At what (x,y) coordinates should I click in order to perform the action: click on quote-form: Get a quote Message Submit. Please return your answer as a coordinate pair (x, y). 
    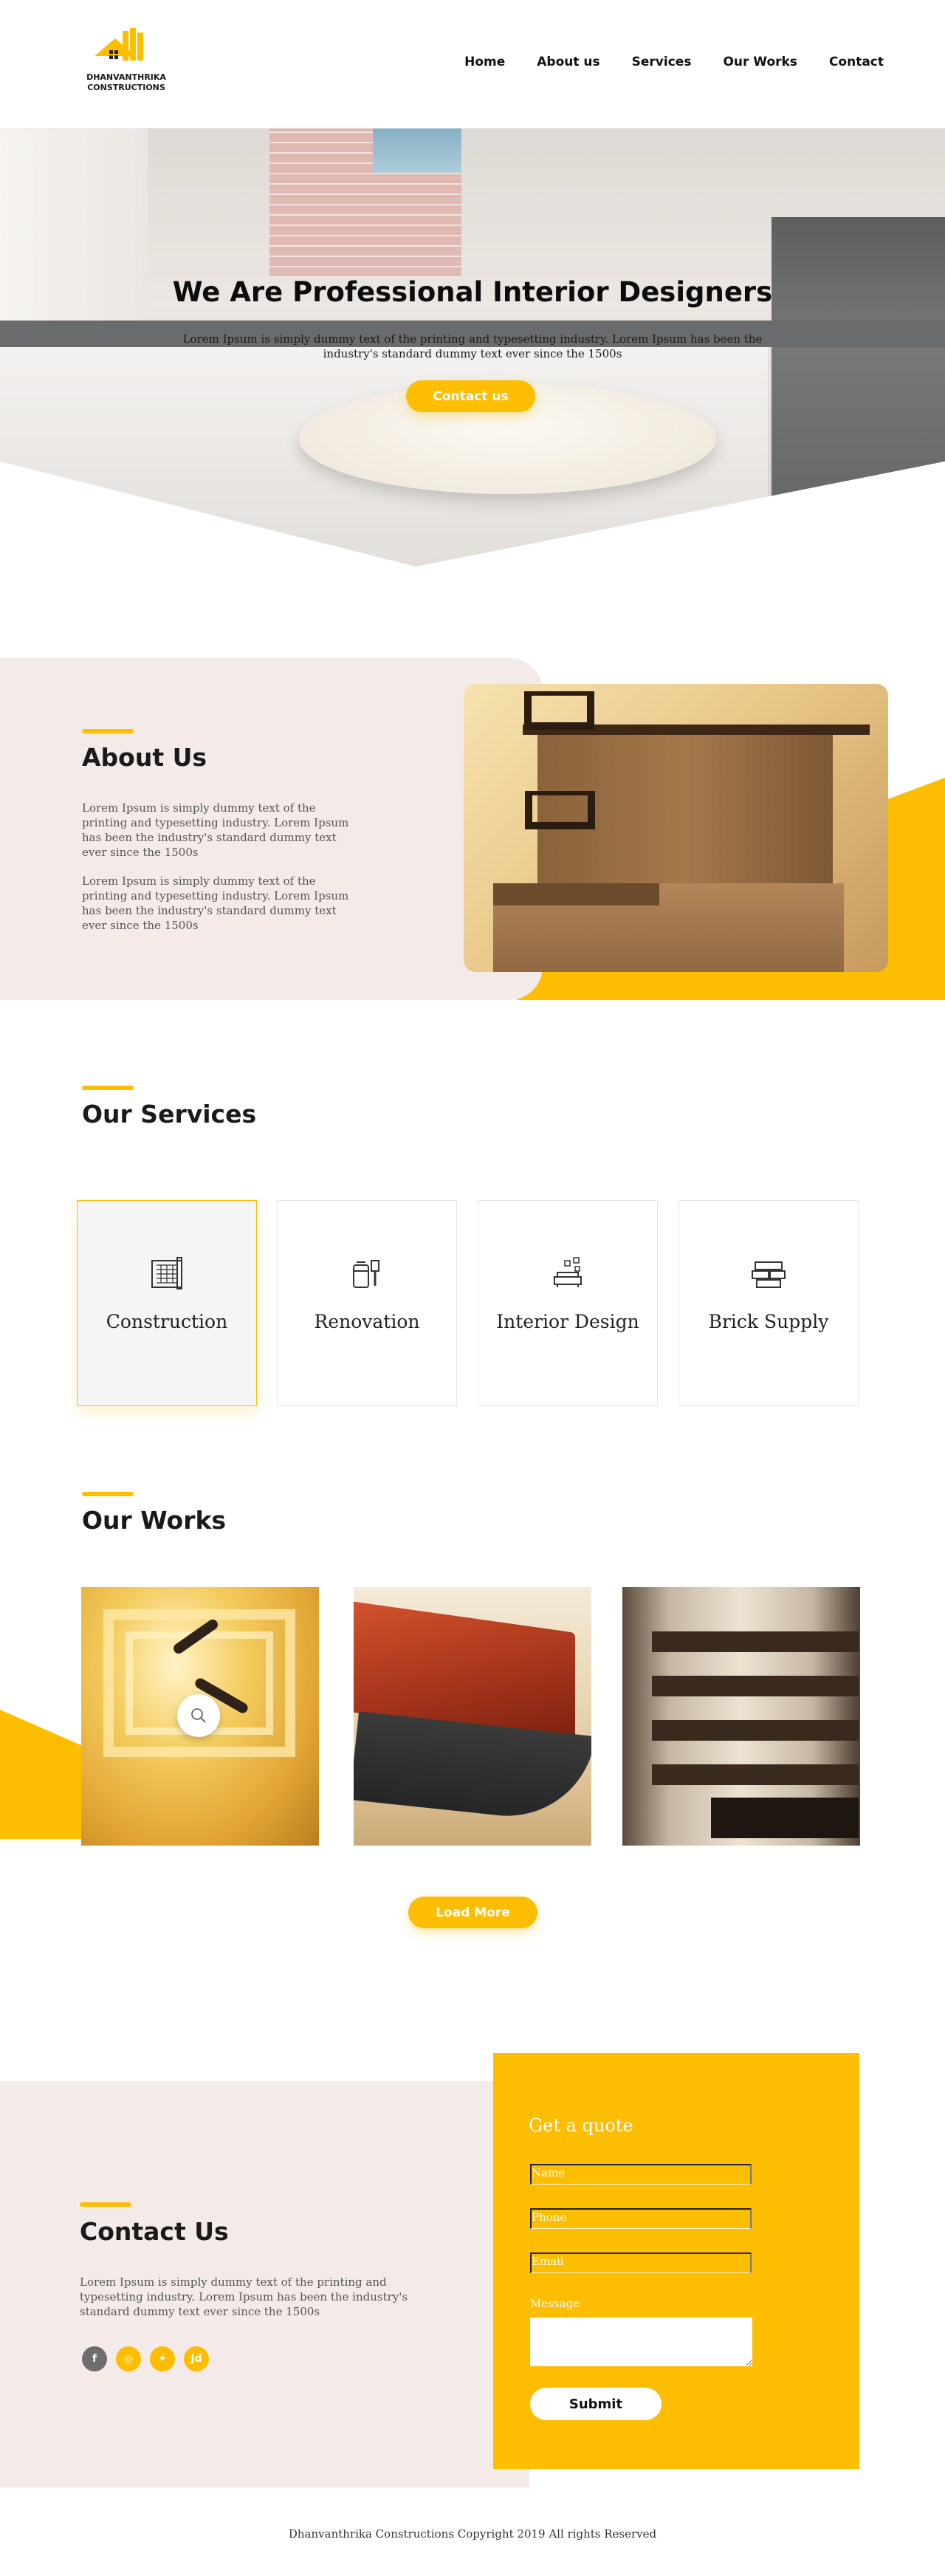
    Looking at the image, I should click on (676, 2261).